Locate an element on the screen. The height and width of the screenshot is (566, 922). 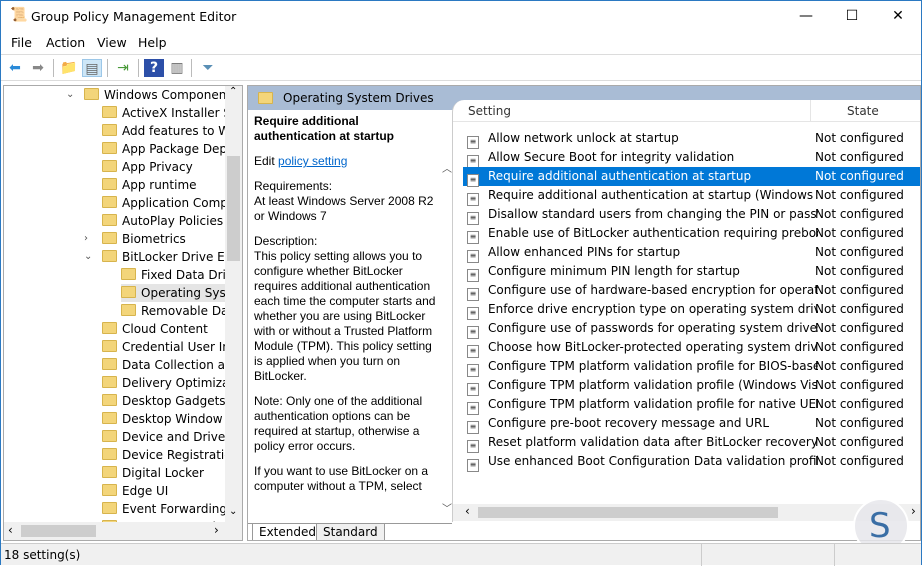
tree-horizontal-scrollbar: ‹ › is located at coordinates (123, 531).